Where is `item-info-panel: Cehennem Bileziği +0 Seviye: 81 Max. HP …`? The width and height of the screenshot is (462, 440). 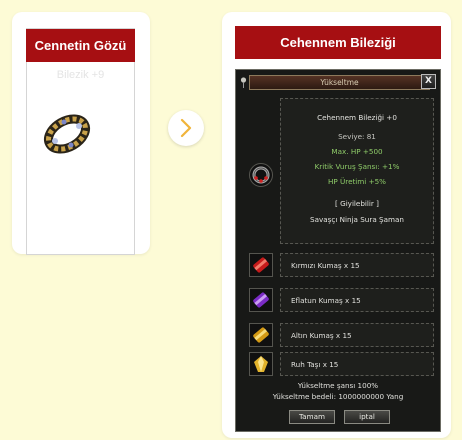
item-info-panel: Cehennem Bileziği +0 Seviye: 81 Max. HP … is located at coordinates (357, 171).